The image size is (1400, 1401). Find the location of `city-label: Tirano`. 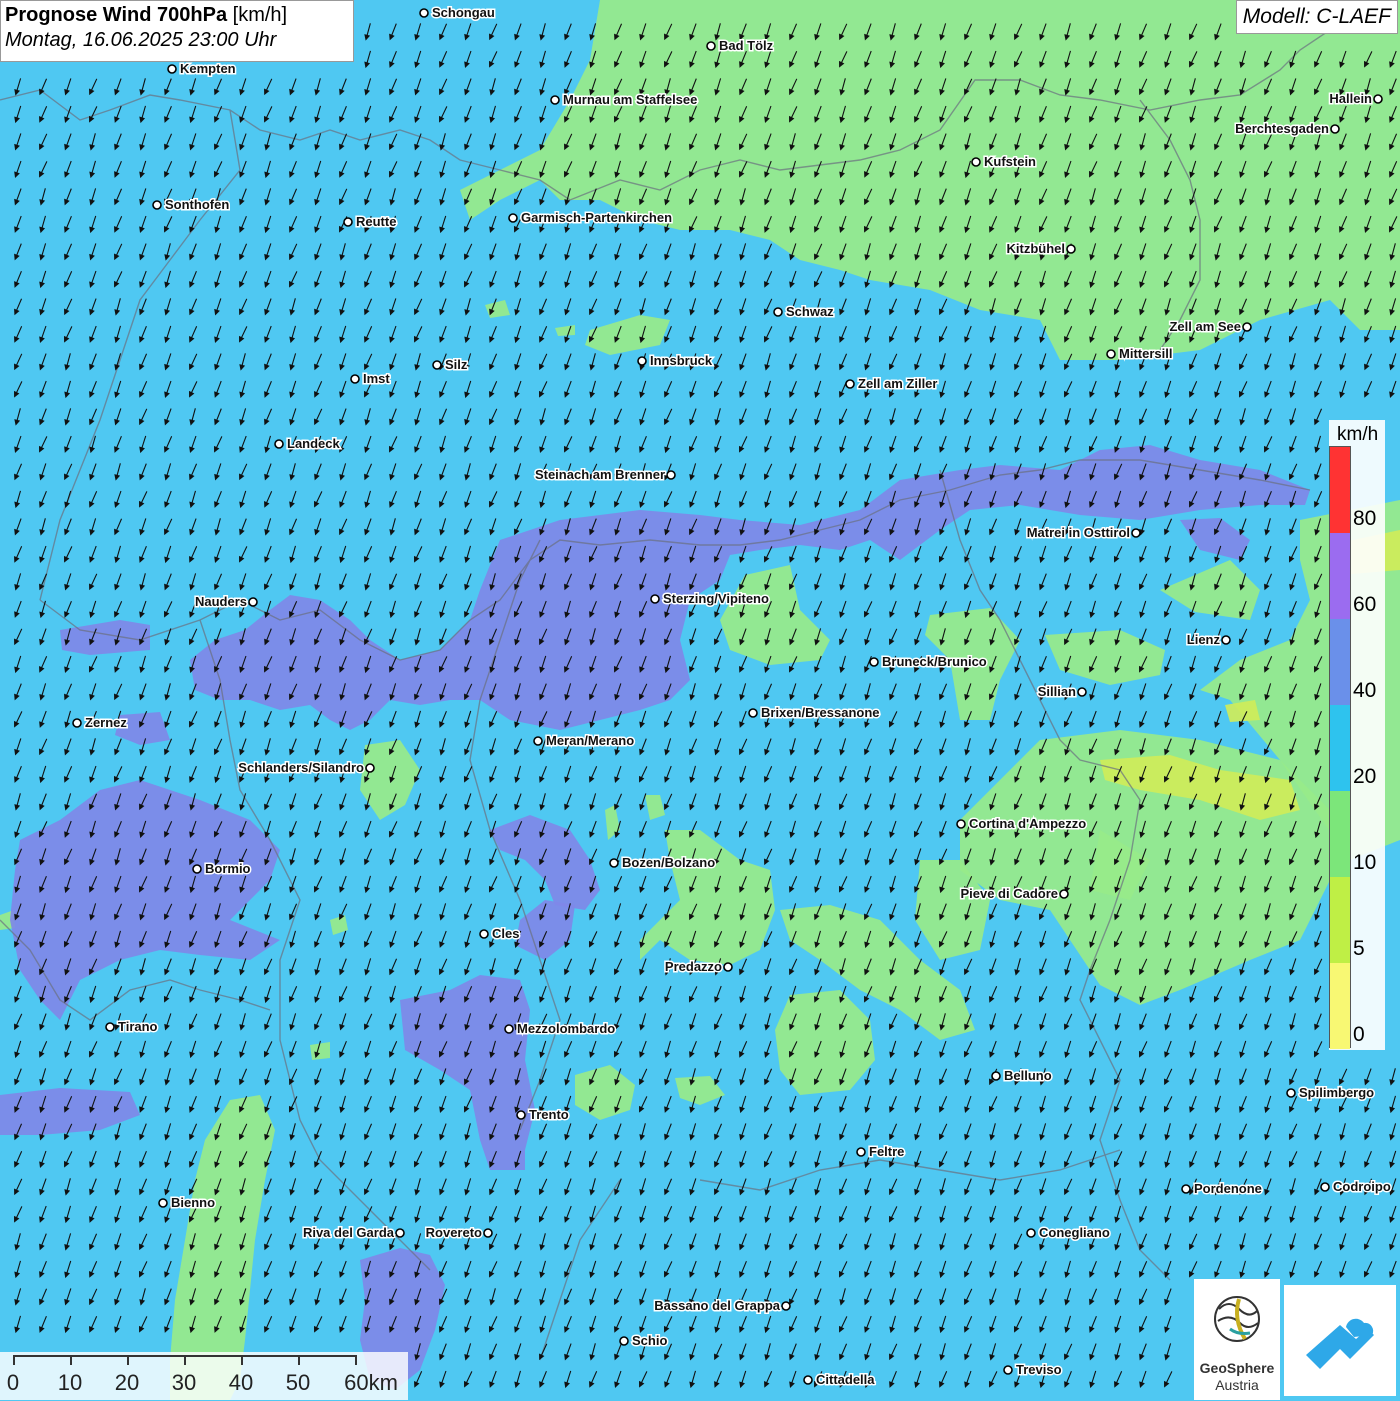

city-label: Tirano is located at coordinates (138, 1026).